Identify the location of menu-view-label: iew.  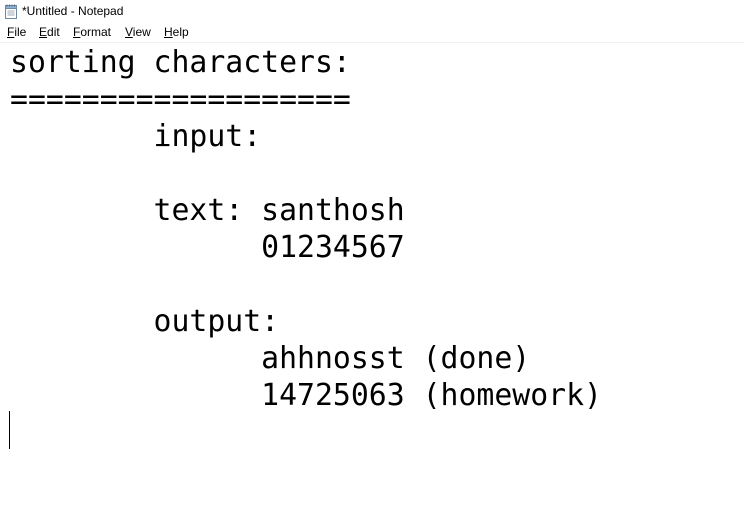
(141, 32).